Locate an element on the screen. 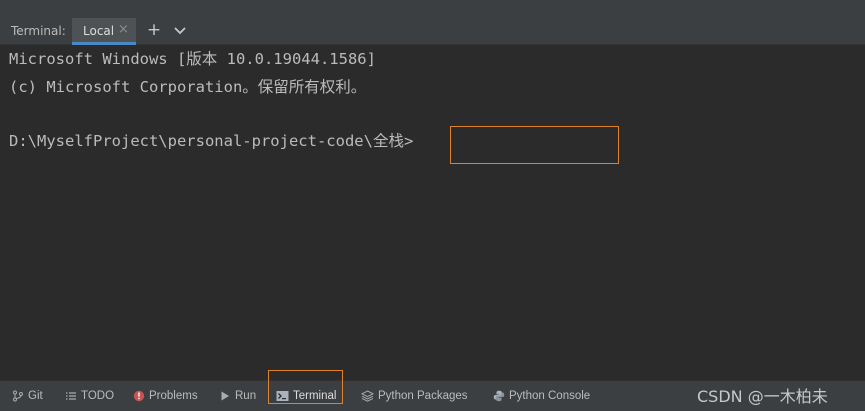 The height and width of the screenshot is (411, 865). python-packages-button: Python Packages is located at coordinates (414, 396).